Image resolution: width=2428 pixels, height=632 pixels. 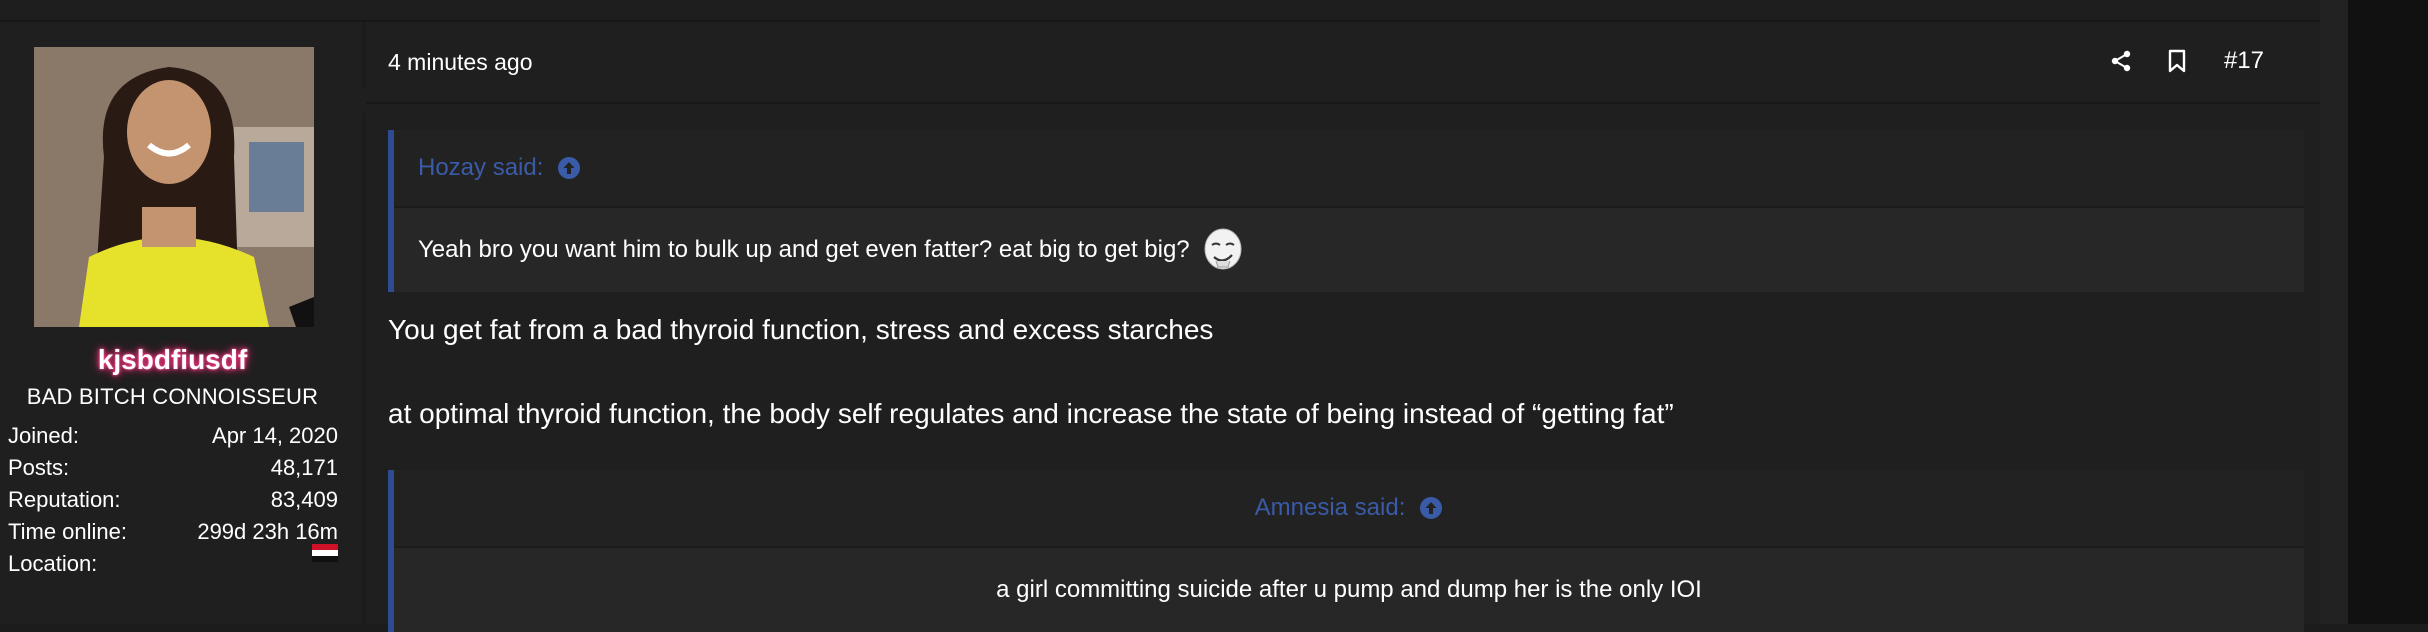 I want to click on page-edge, so click(x=2388, y=312).